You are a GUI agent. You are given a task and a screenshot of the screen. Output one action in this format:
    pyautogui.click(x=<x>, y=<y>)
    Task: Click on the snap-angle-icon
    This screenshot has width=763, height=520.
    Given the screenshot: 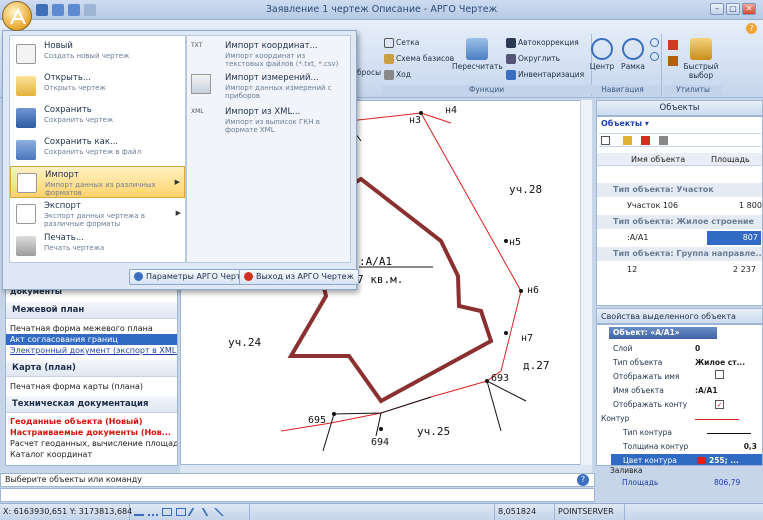 What is the action you would take?
    pyautogui.click(x=195, y=512)
    